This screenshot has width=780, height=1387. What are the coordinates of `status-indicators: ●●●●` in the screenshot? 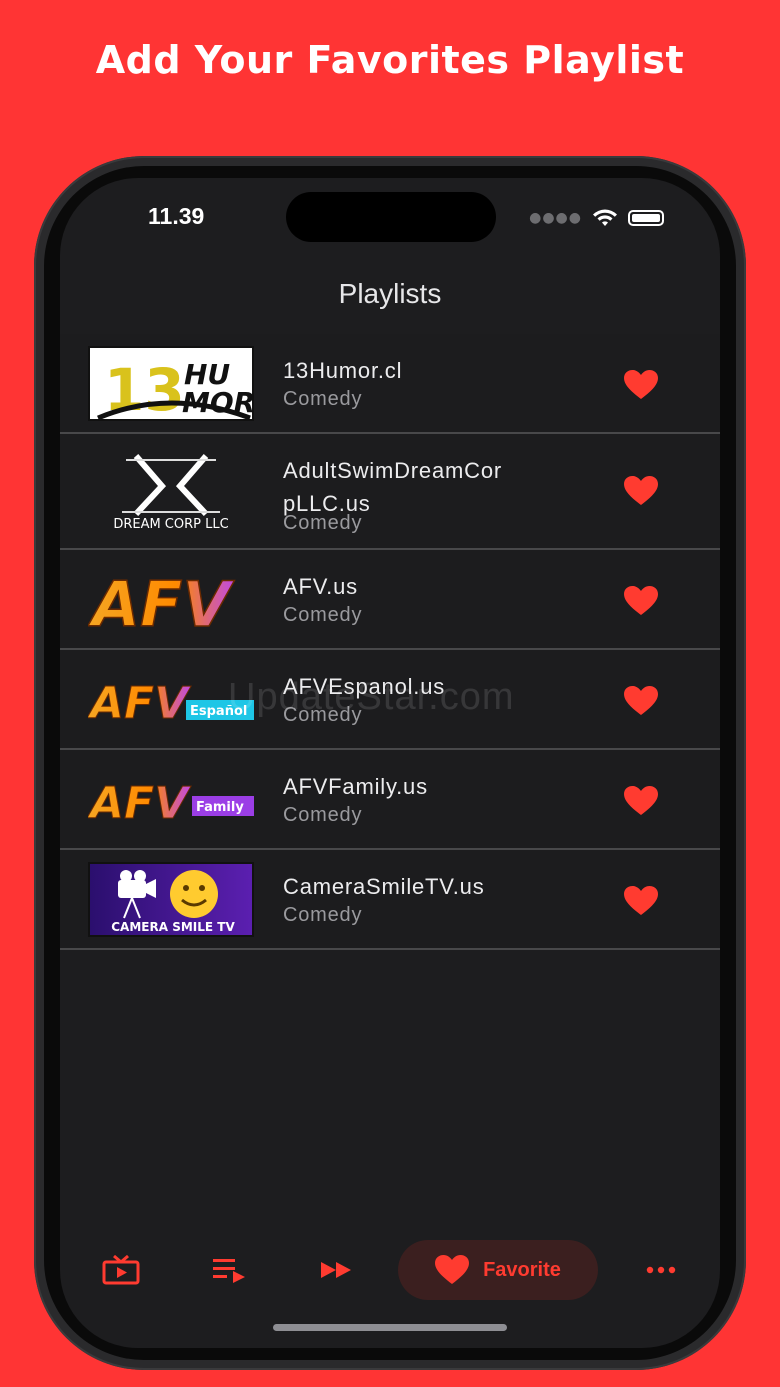 It's located at (596, 218).